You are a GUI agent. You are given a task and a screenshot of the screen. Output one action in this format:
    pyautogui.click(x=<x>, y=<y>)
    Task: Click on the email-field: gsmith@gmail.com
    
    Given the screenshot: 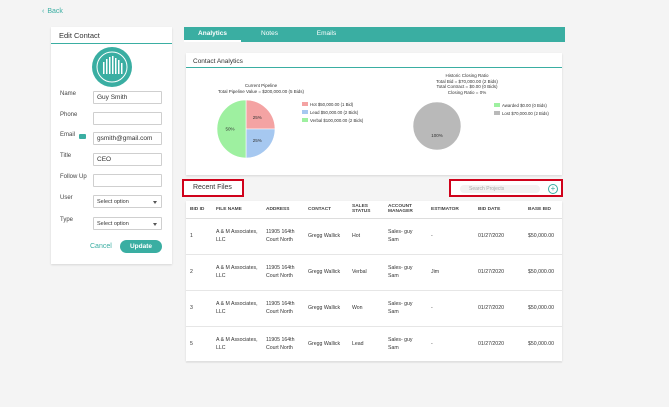 What is the action you would take?
    pyautogui.click(x=127, y=138)
    